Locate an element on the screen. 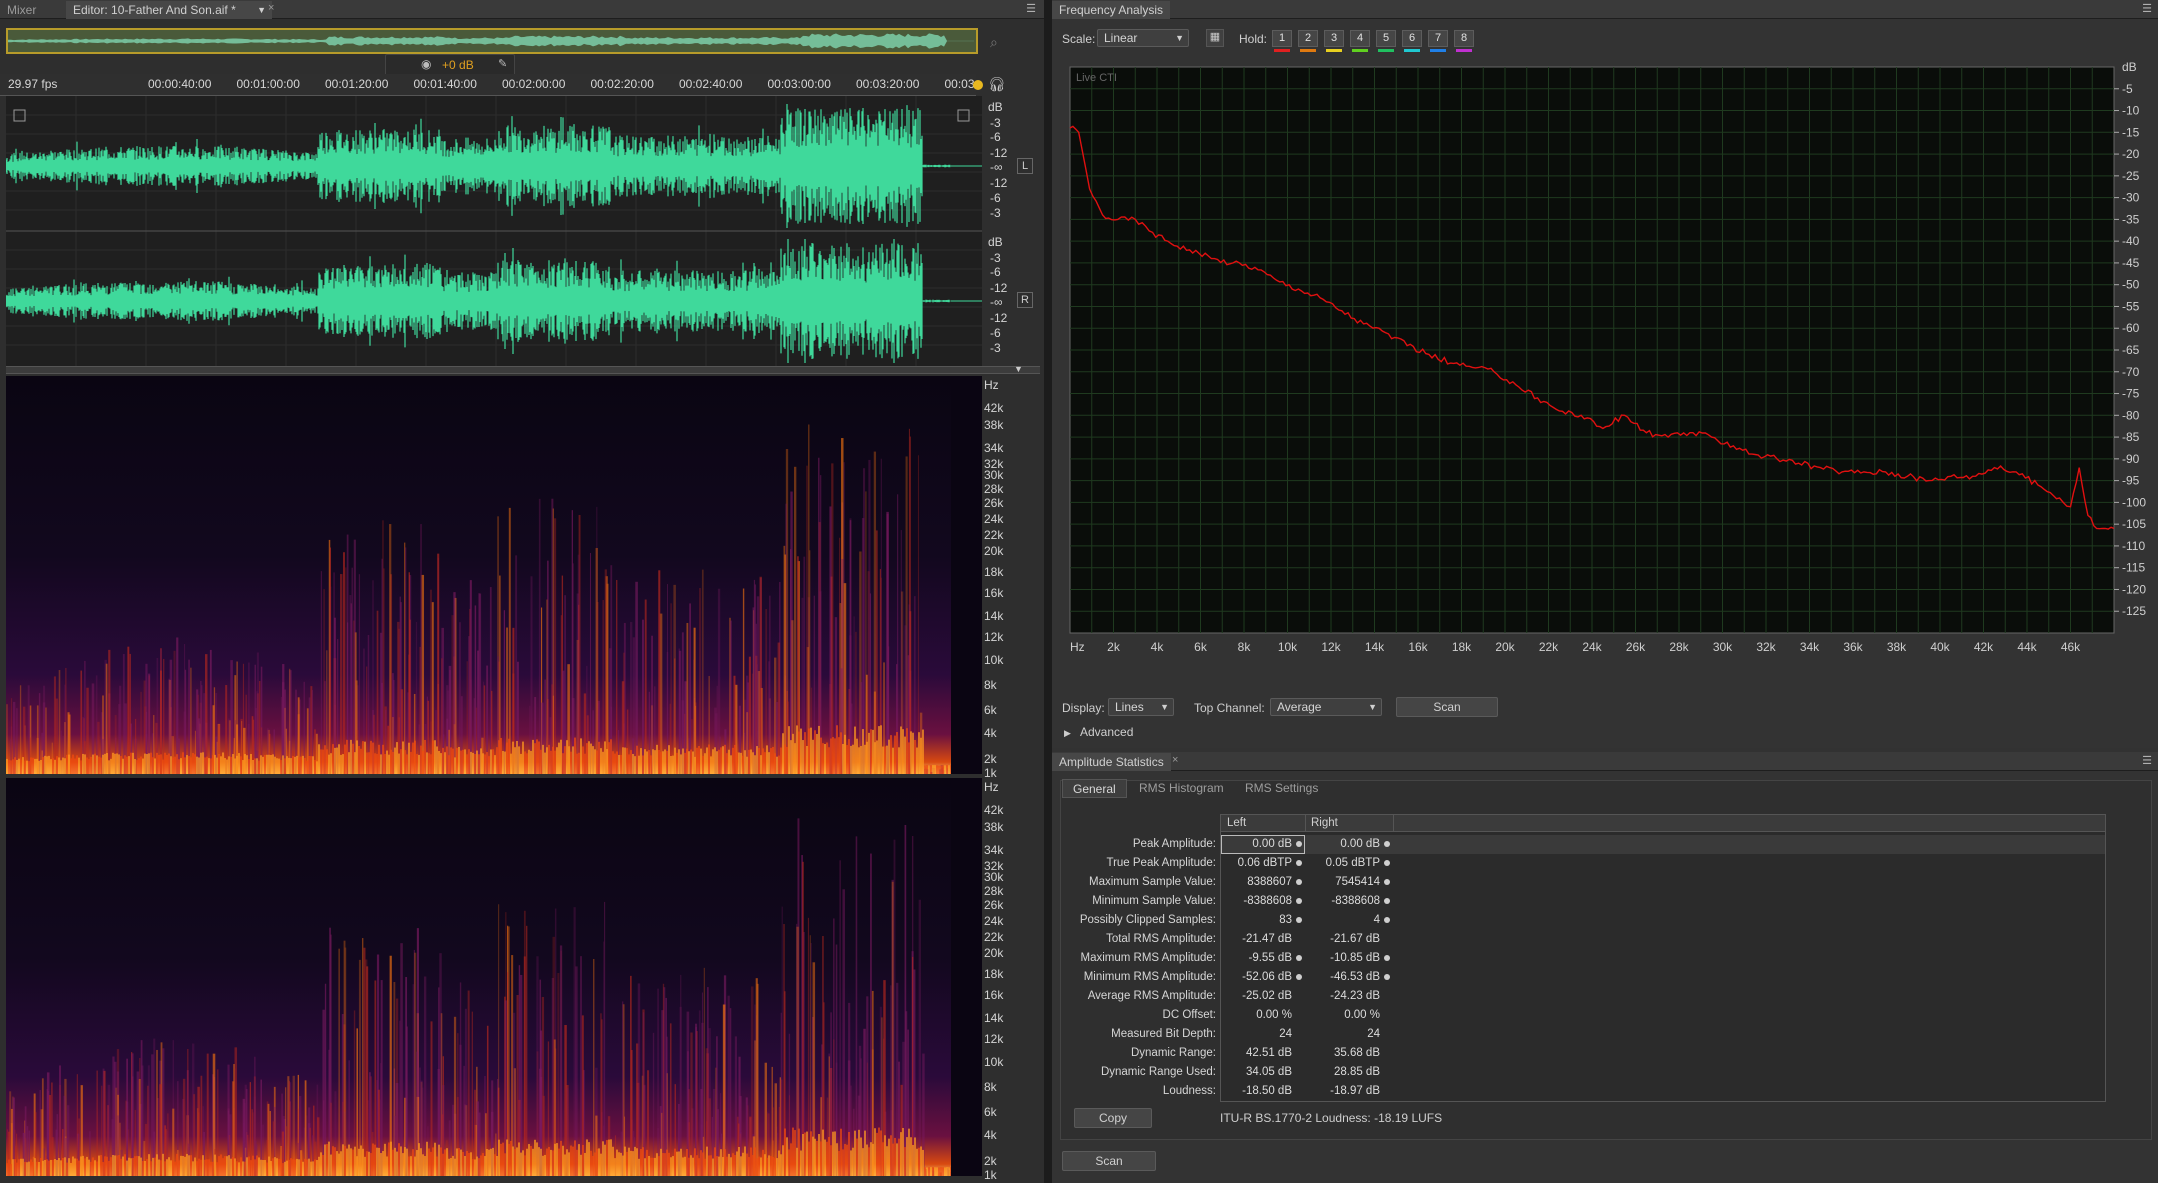  y-tick-label: -100 is located at coordinates (2134, 502).